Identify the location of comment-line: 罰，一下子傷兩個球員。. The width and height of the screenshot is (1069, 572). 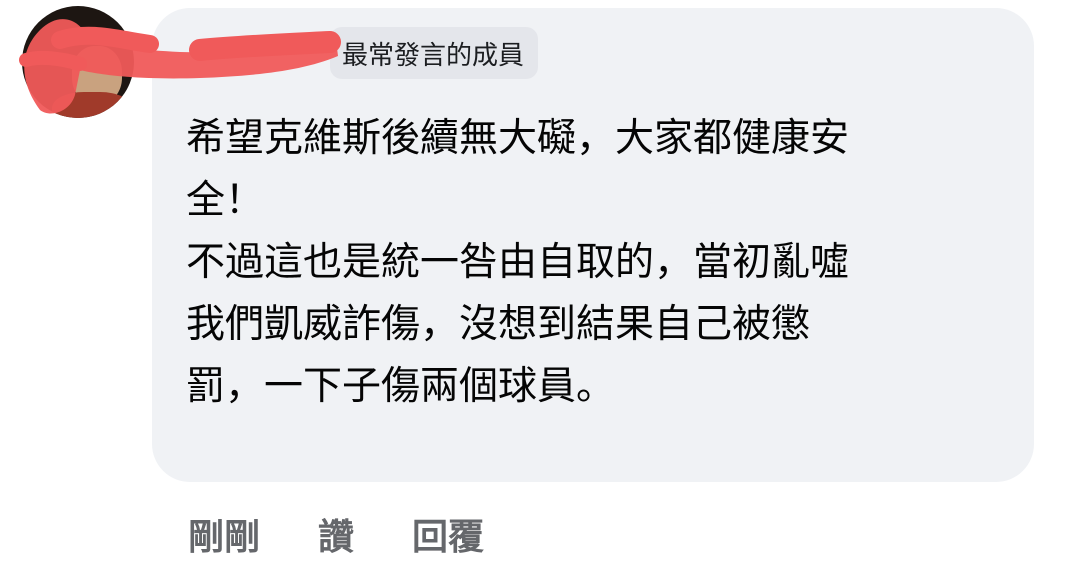
(401, 386).